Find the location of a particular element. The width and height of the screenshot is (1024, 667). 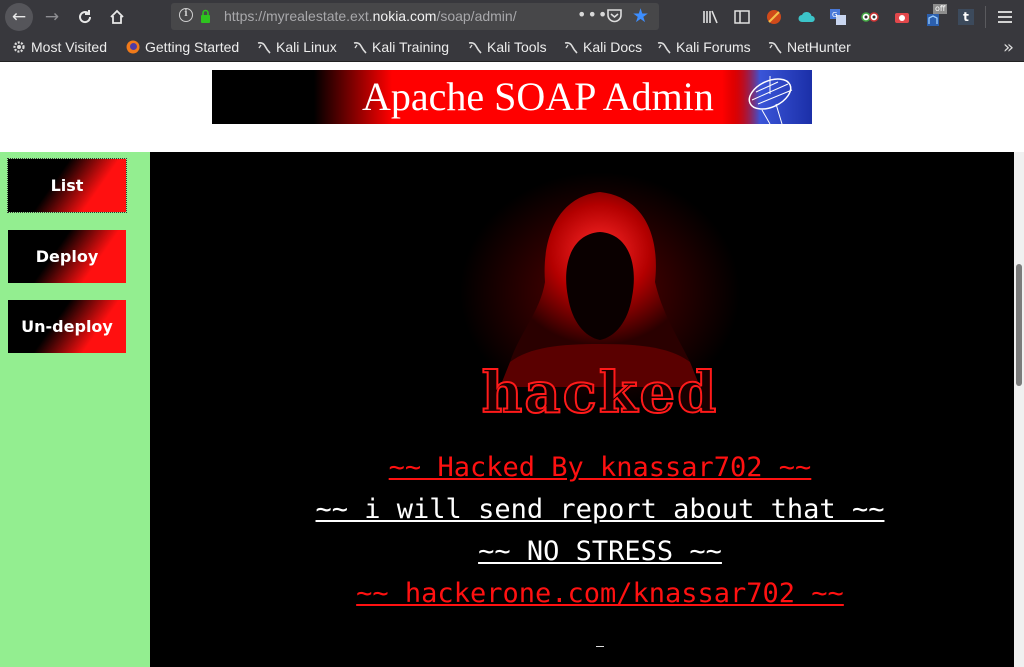

toolbar-divider is located at coordinates (985, 17).